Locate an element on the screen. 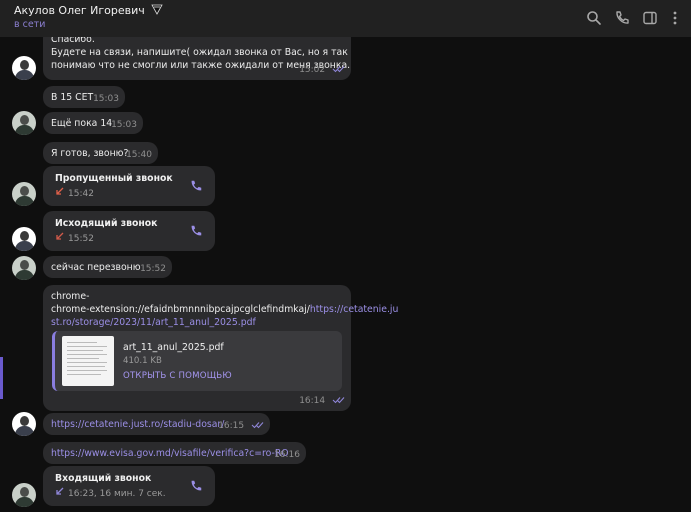  more-vertical-icon is located at coordinates (675, 18).